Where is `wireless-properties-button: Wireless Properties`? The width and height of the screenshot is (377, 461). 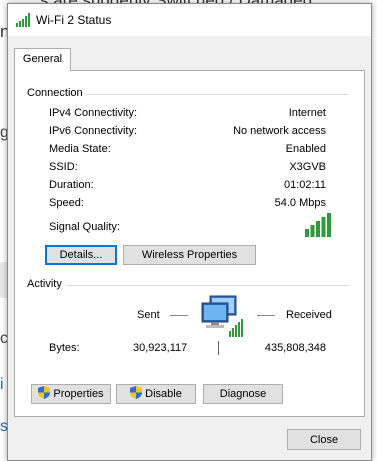 wireless-properties-button: Wireless Properties is located at coordinates (189, 255).